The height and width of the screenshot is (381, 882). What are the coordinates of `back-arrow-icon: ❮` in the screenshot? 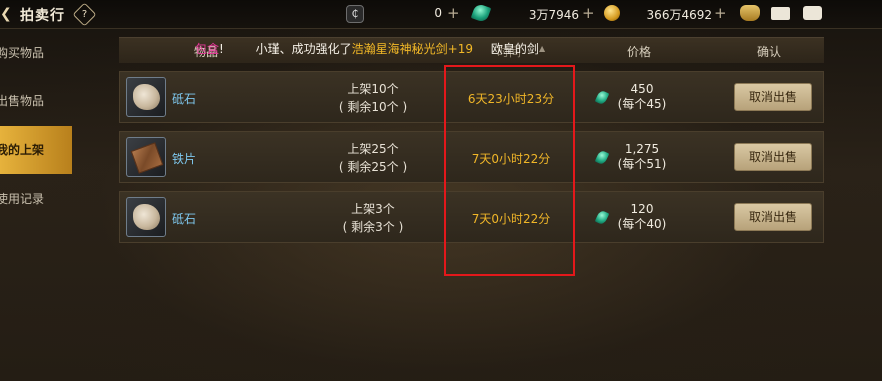 It's located at (7, 14).